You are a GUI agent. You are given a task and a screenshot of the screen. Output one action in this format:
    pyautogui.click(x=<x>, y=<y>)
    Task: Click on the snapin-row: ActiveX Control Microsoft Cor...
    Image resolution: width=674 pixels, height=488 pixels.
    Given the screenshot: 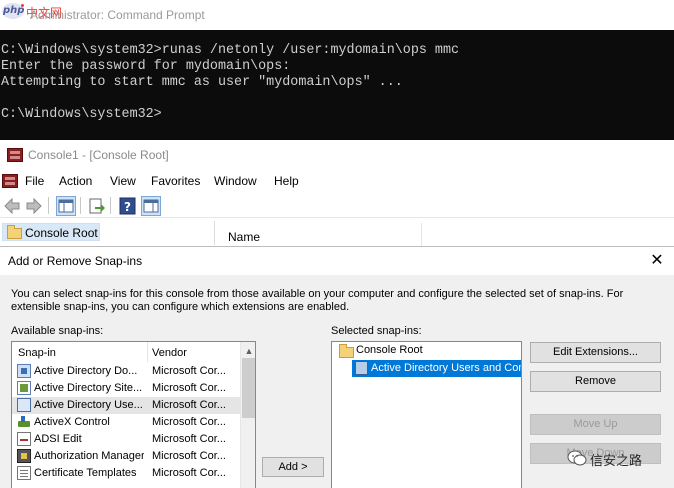 What is the action you would take?
    pyautogui.click(x=126, y=422)
    